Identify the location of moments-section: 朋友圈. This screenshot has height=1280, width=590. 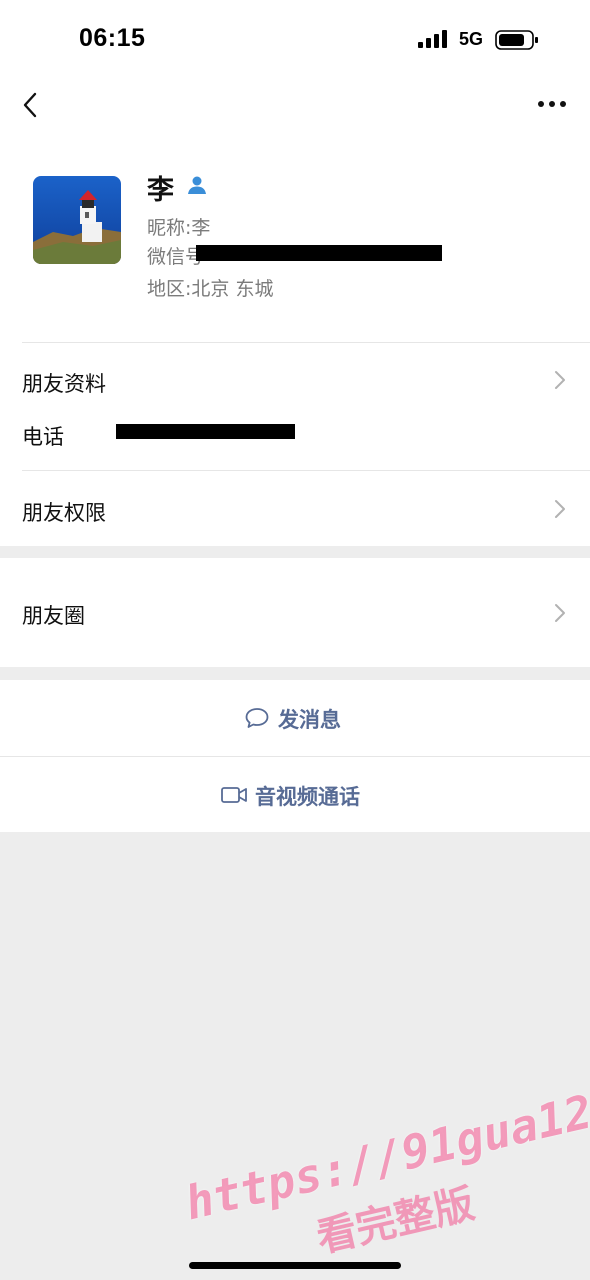
(295, 612).